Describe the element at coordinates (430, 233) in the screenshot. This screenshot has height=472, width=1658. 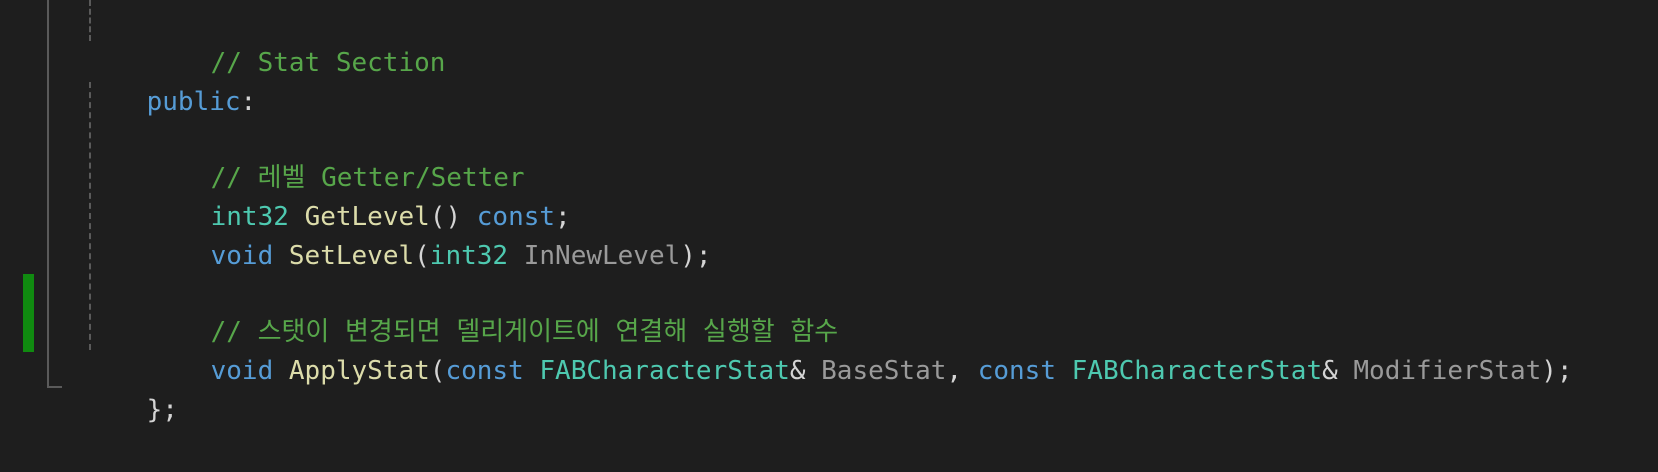
I see `code-line: void SetLevel(int32 InNewLevel);` at that location.